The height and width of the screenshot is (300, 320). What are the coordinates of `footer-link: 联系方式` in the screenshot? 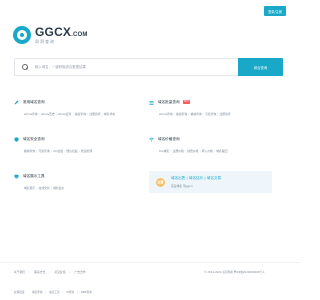 It's located at (39, 272).